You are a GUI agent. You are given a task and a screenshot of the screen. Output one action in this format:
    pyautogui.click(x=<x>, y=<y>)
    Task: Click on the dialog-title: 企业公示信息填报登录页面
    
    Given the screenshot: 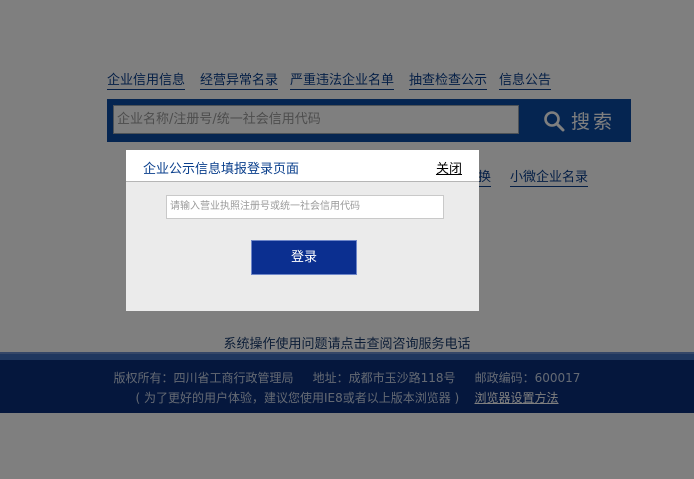 What is the action you would take?
    pyautogui.click(x=221, y=169)
    